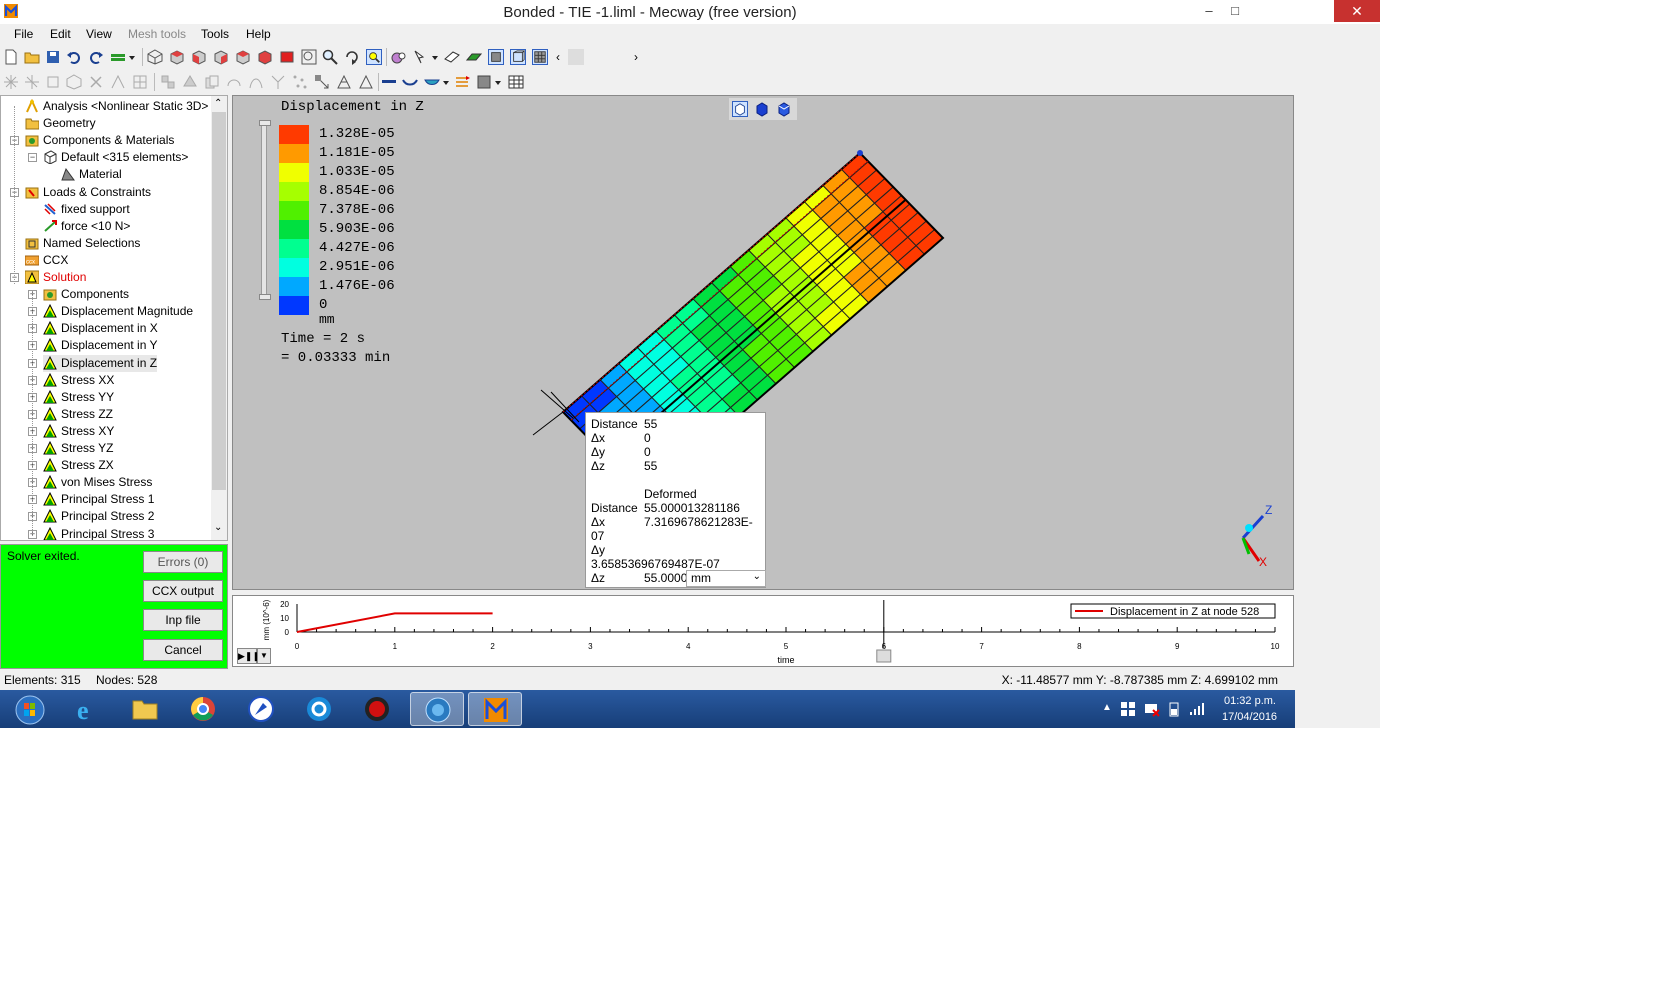  Describe the element at coordinates (78, 431) in the screenshot. I see `tree-item: Stress XY` at that location.